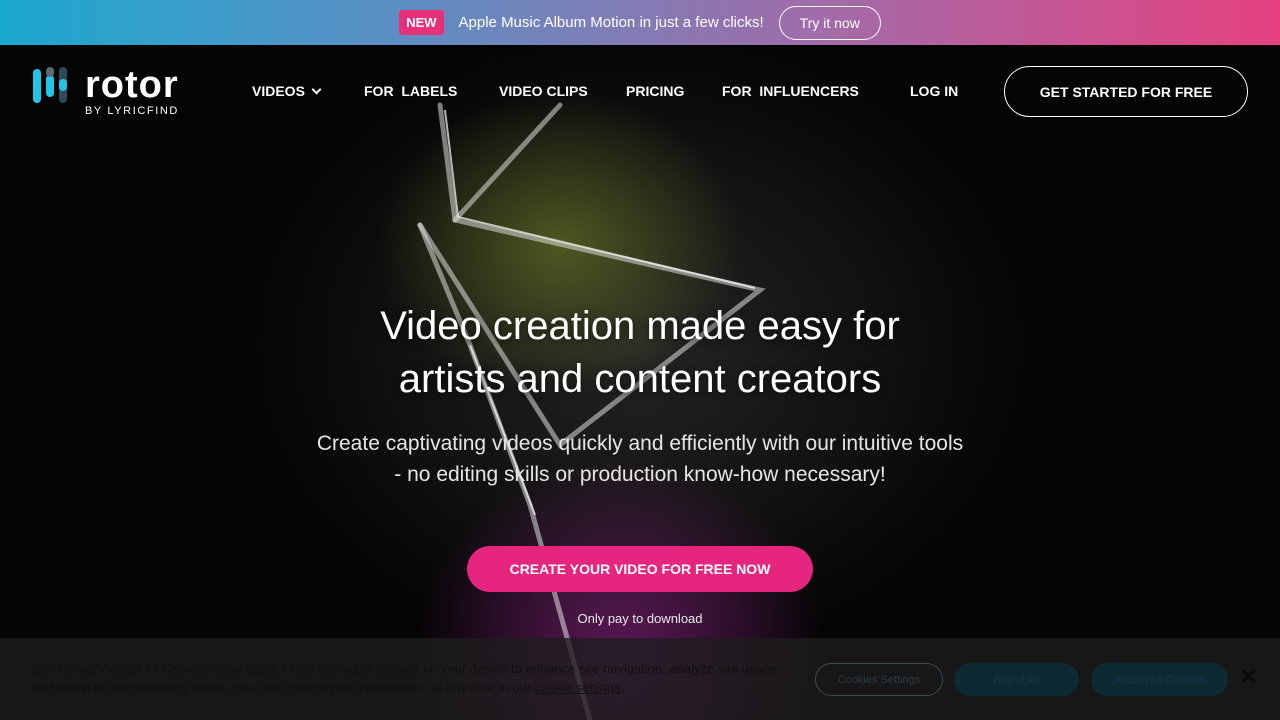 Image resolution: width=1280 pixels, height=720 pixels. I want to click on logo: rotor BY LYRICFIND, so click(106, 90).